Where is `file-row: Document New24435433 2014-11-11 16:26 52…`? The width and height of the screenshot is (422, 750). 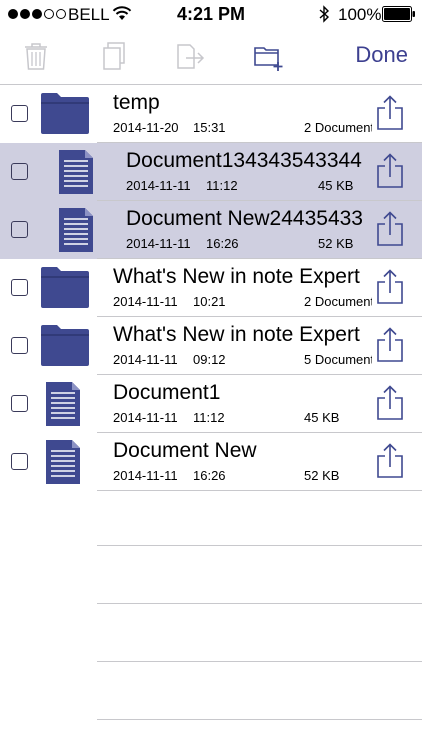 file-row: Document New24435433 2014-11-11 16:26 52… is located at coordinates (211, 230).